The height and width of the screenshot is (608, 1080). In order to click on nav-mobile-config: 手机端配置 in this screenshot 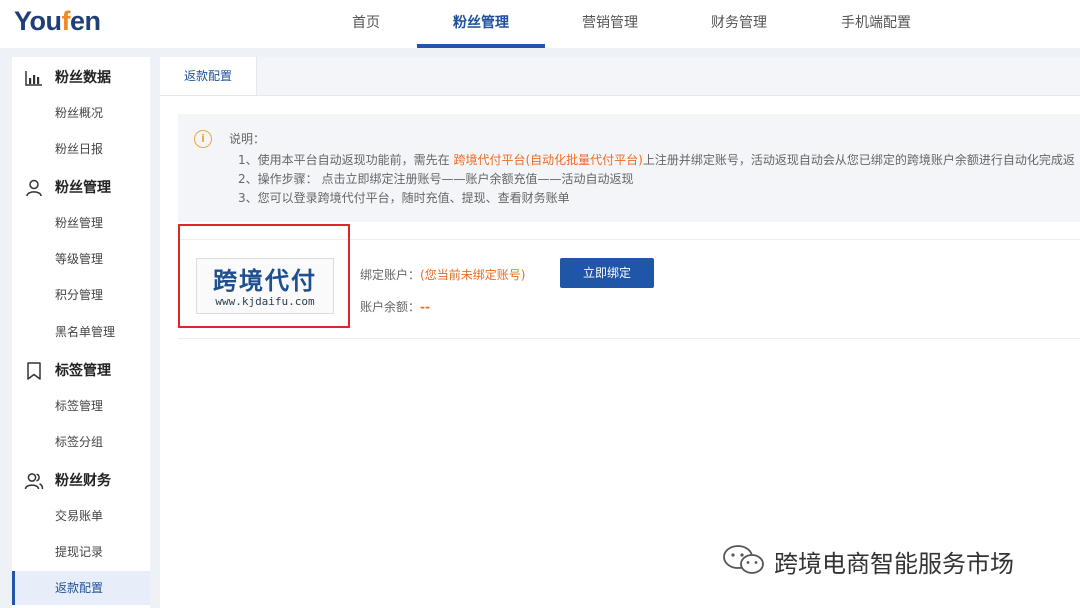, I will do `click(876, 23)`.